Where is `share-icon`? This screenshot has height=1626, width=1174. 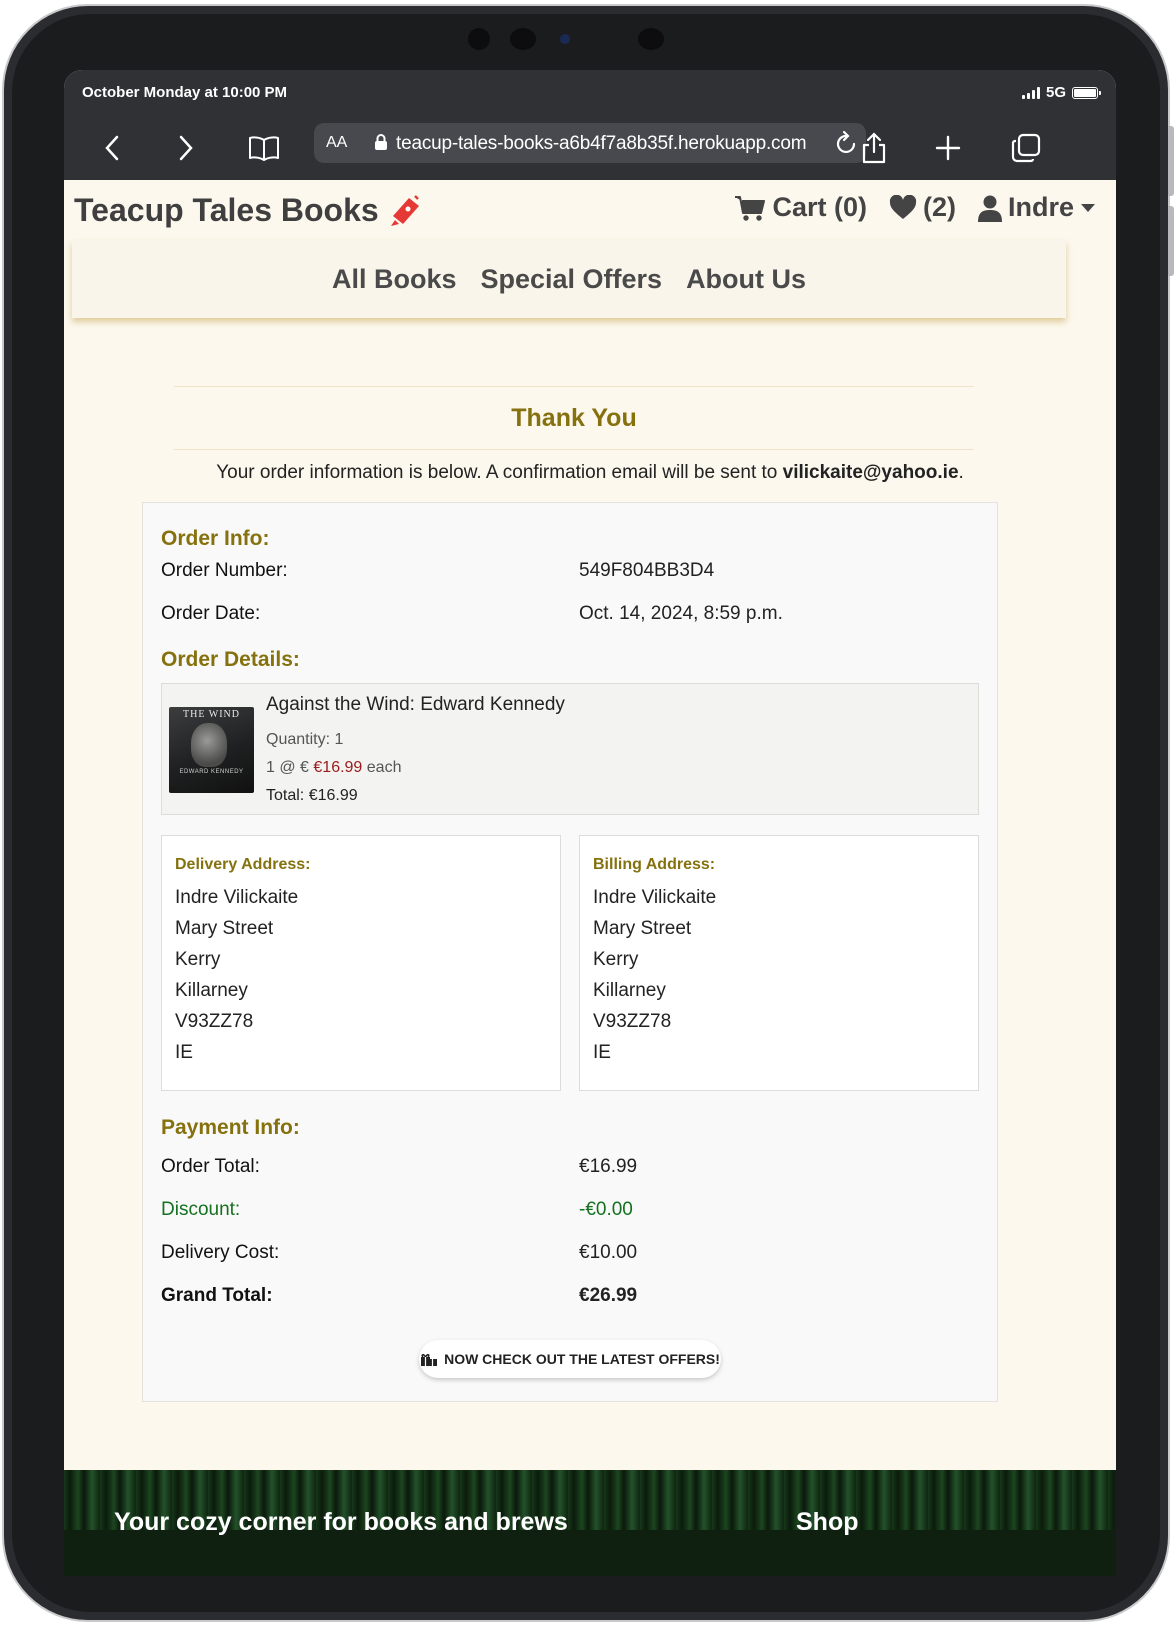
share-icon is located at coordinates (874, 148).